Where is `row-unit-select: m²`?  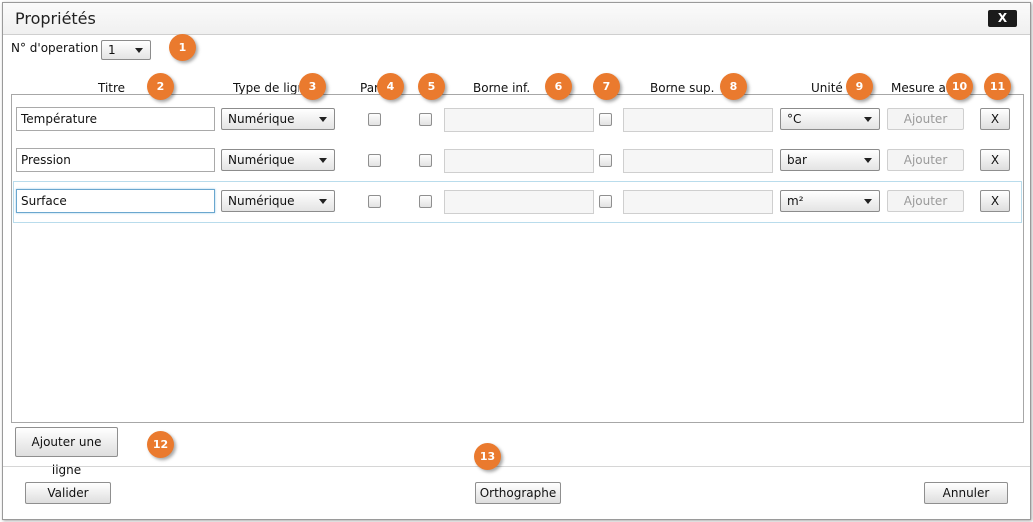 row-unit-select: m² is located at coordinates (830, 201).